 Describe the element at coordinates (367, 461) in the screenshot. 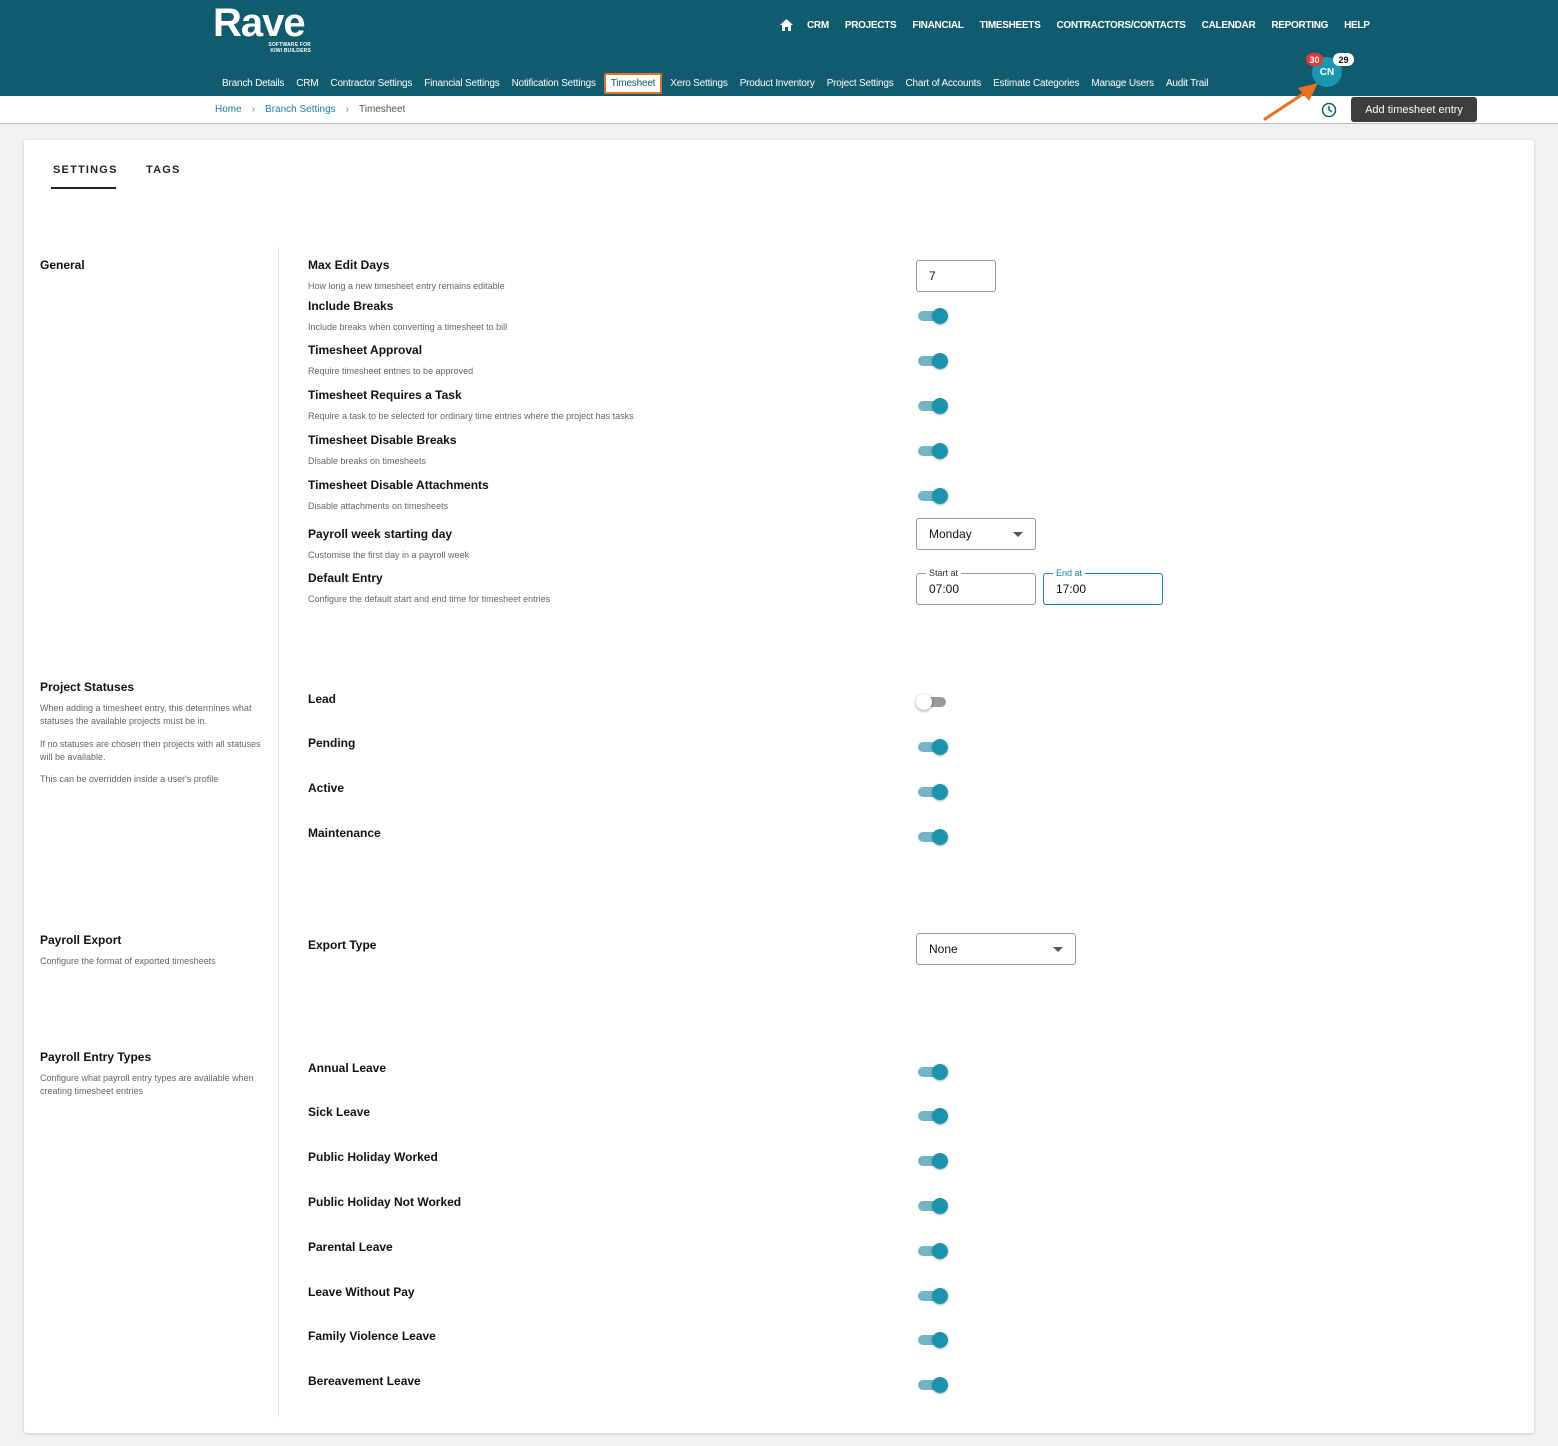

I see `disable-breaks-desc: Disable breaks on timesheets` at that location.